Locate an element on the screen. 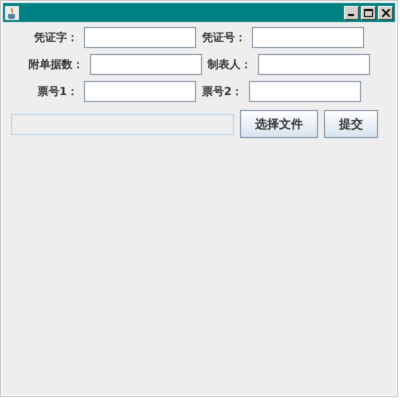 The height and width of the screenshot is (401, 400). submit-button: 提交 is located at coordinates (351, 124).